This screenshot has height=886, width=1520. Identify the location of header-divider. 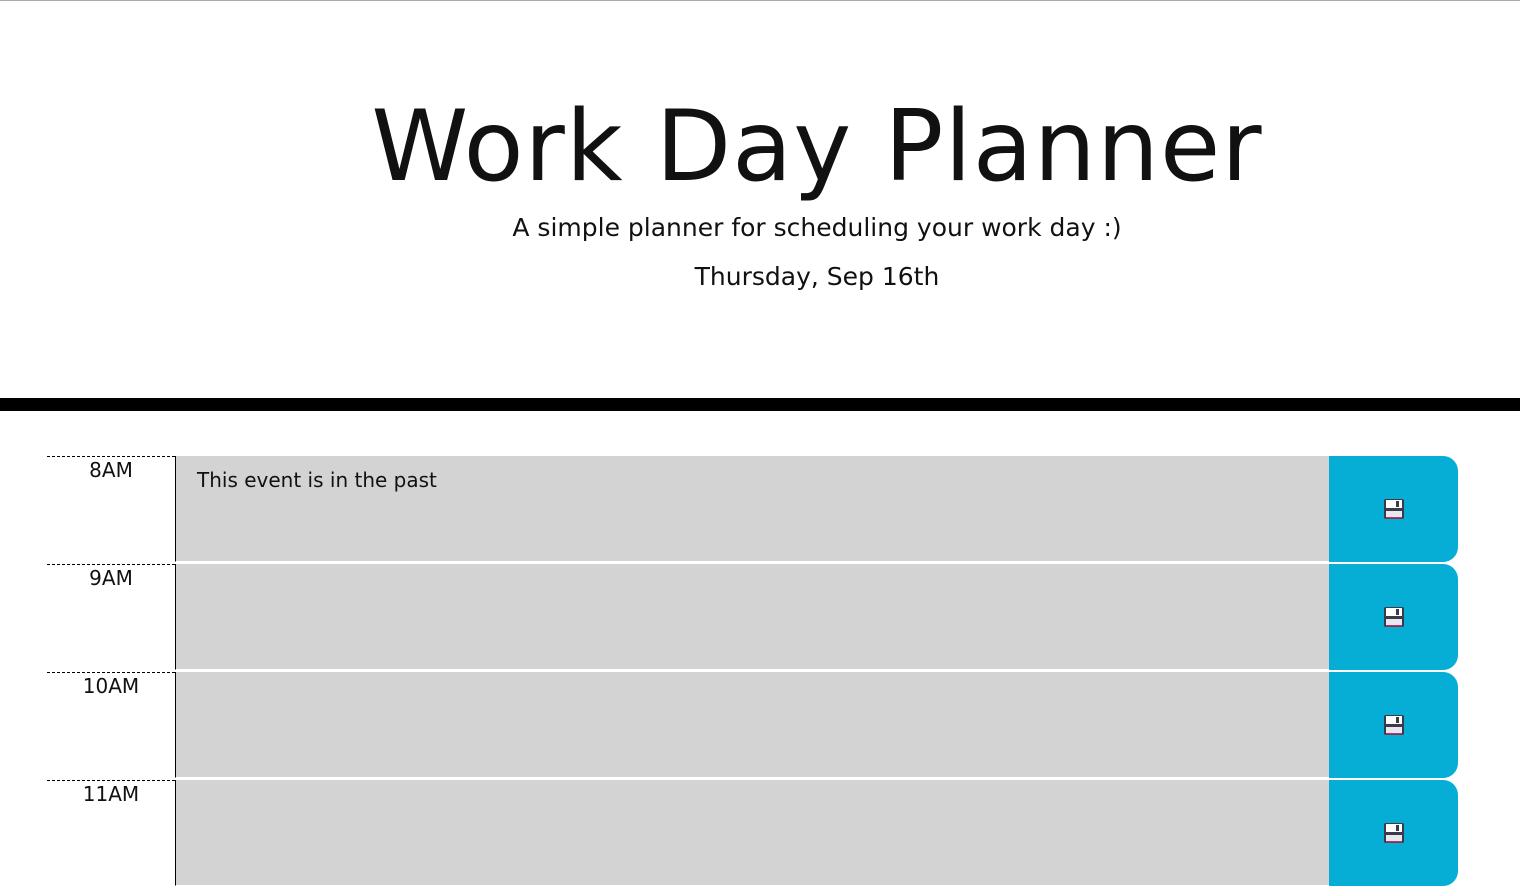
(760, 404).